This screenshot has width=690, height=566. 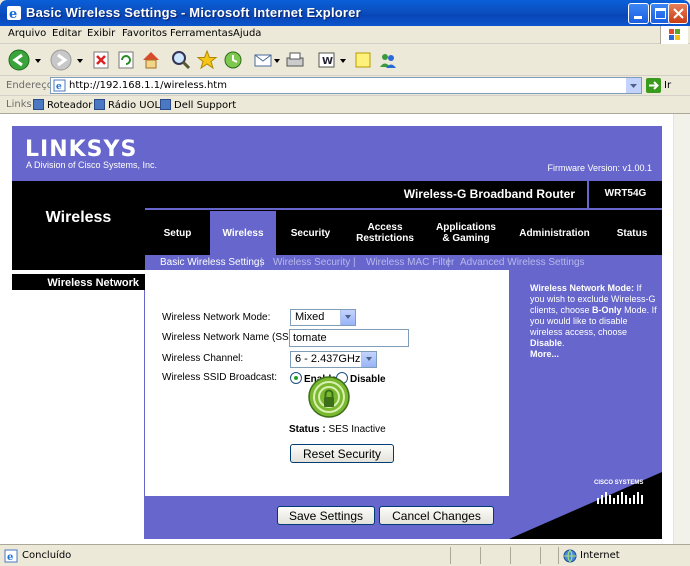 I want to click on tab-security: Security, so click(x=310, y=233).